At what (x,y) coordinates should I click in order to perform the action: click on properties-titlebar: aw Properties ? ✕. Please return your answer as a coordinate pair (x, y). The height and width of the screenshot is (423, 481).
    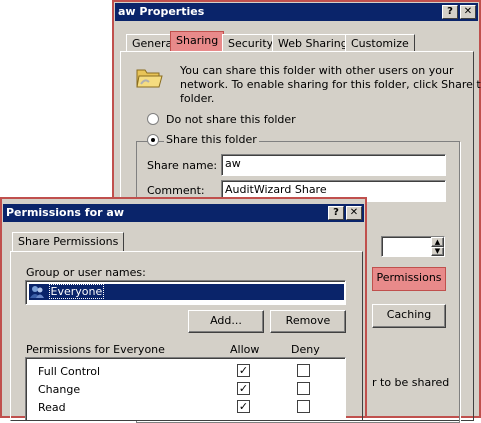
    Looking at the image, I should click on (296, 12).